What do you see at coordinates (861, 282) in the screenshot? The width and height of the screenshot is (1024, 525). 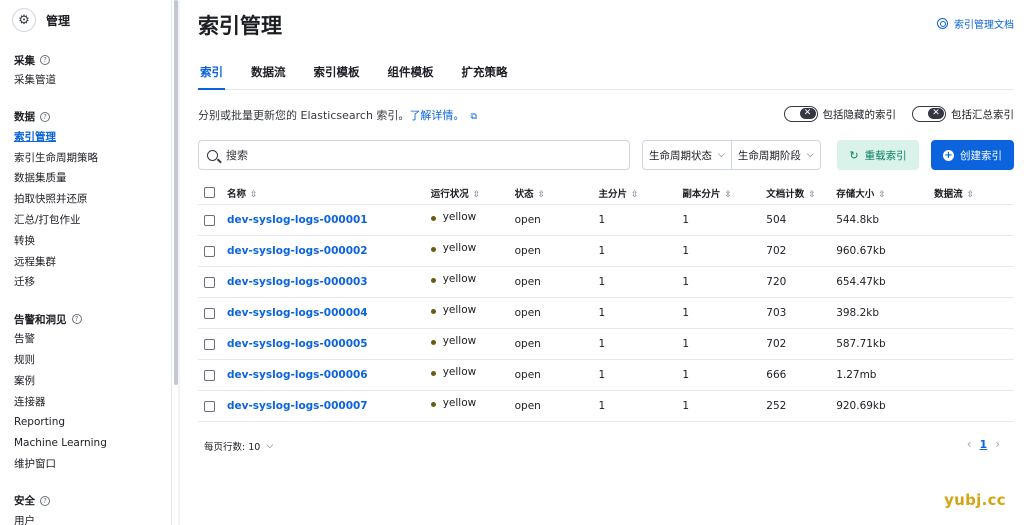 I see `storage-size-value: 654.47kb` at bounding box center [861, 282].